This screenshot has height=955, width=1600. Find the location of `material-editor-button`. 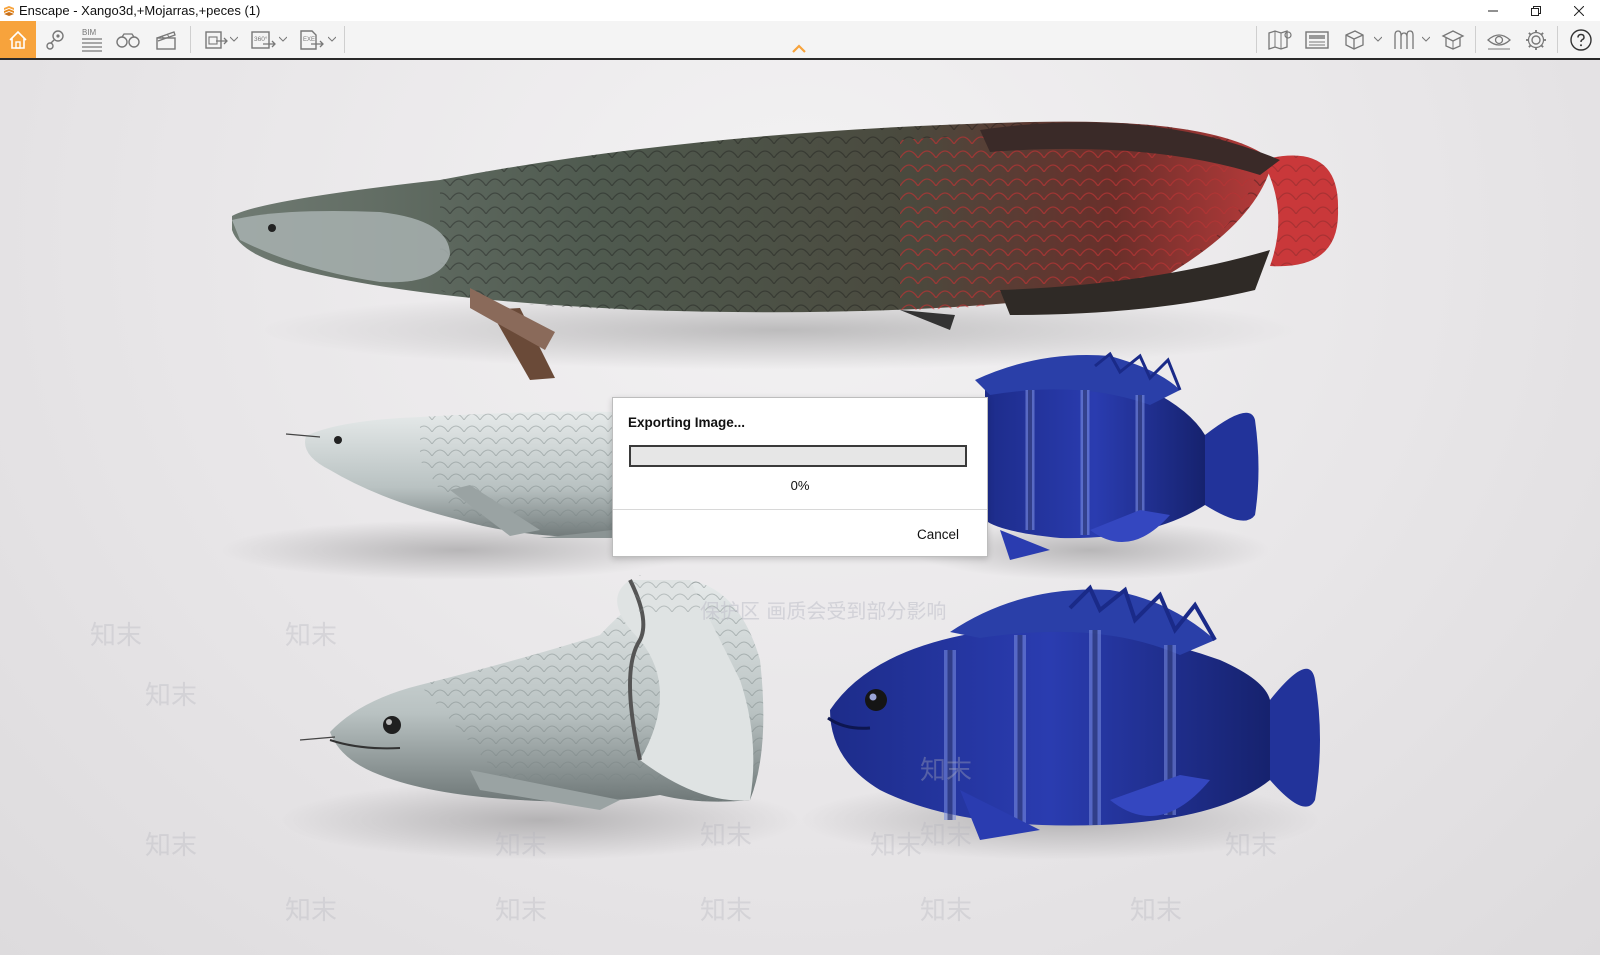

material-editor-button is located at coordinates (1453, 39).